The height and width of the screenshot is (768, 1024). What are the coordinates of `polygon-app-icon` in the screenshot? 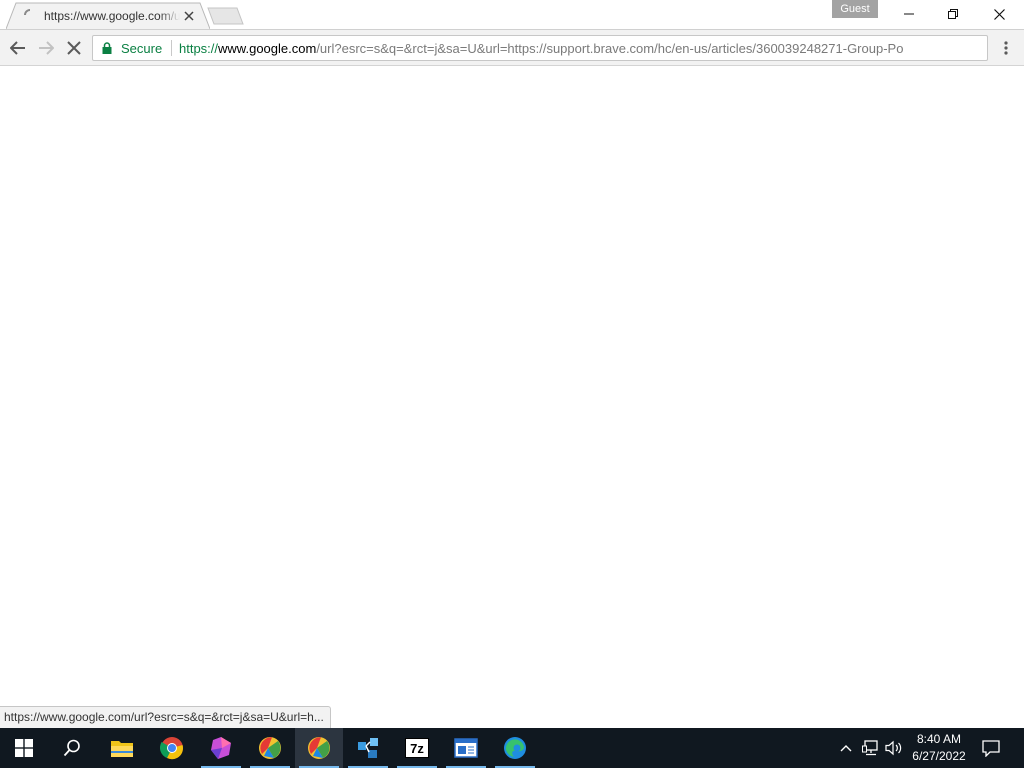 It's located at (221, 748).